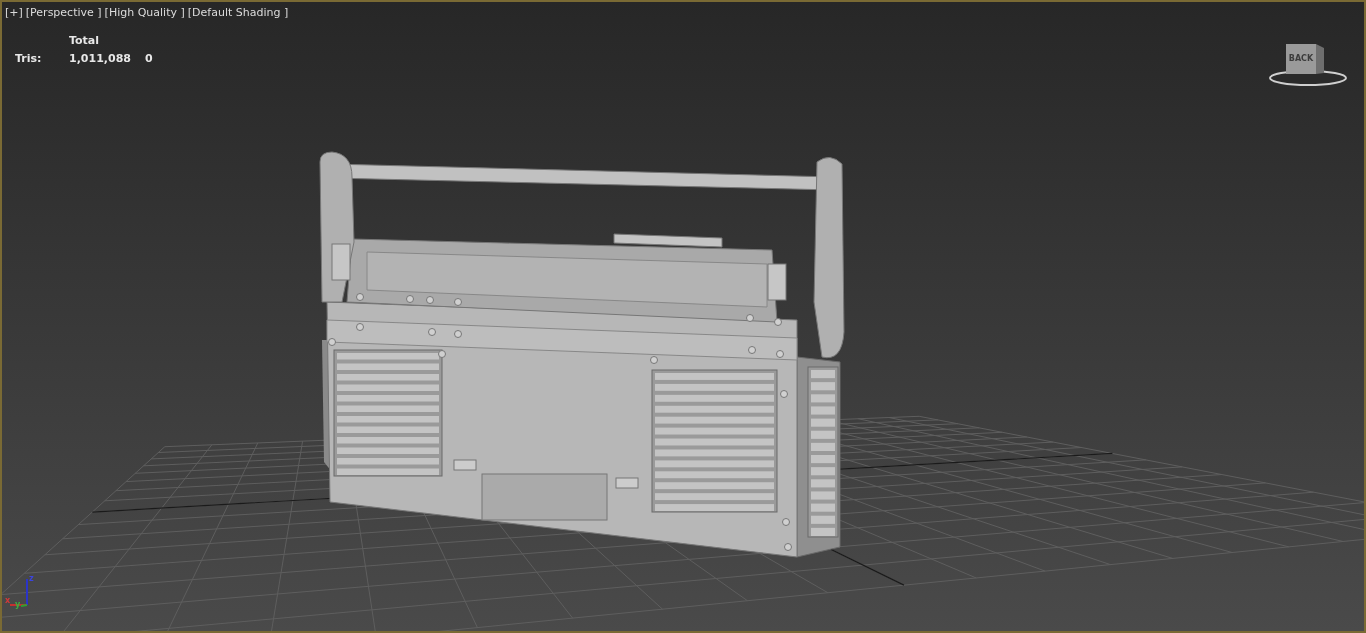  I want to click on viewport-menu-label: [Perspective ], so click(63, 13).